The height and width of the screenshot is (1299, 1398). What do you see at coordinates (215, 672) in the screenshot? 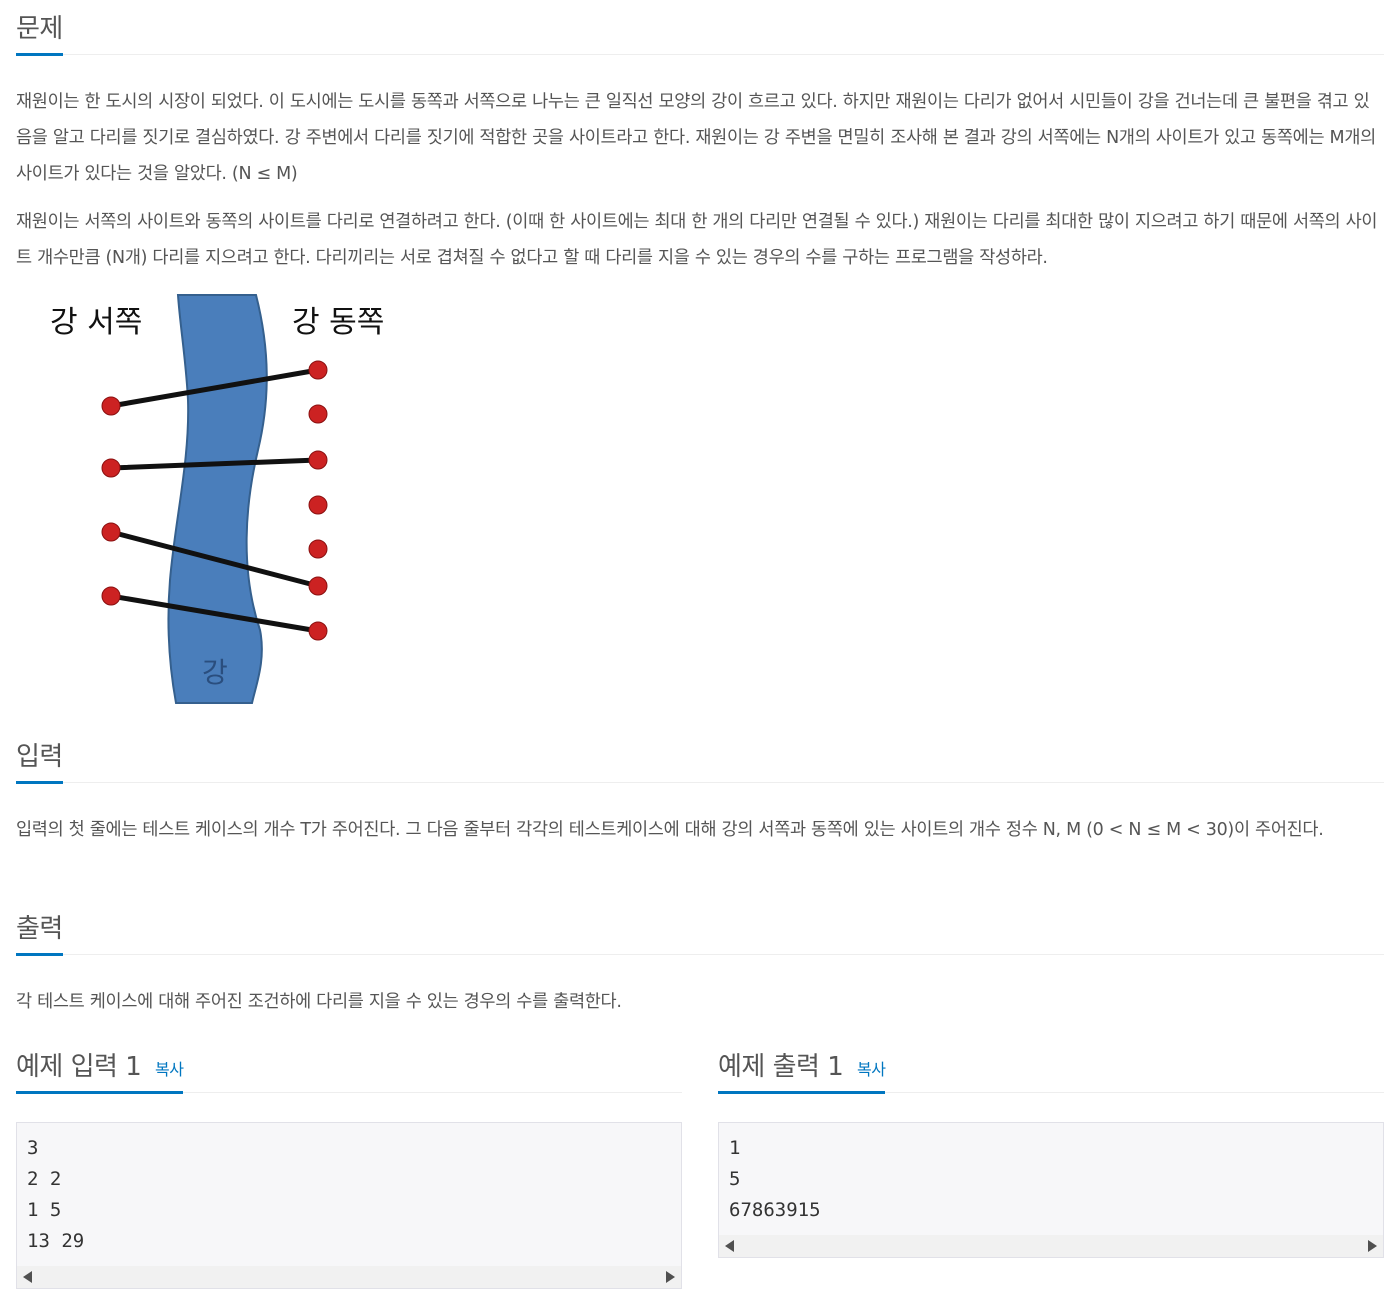
I see `river-label: 강` at bounding box center [215, 672].